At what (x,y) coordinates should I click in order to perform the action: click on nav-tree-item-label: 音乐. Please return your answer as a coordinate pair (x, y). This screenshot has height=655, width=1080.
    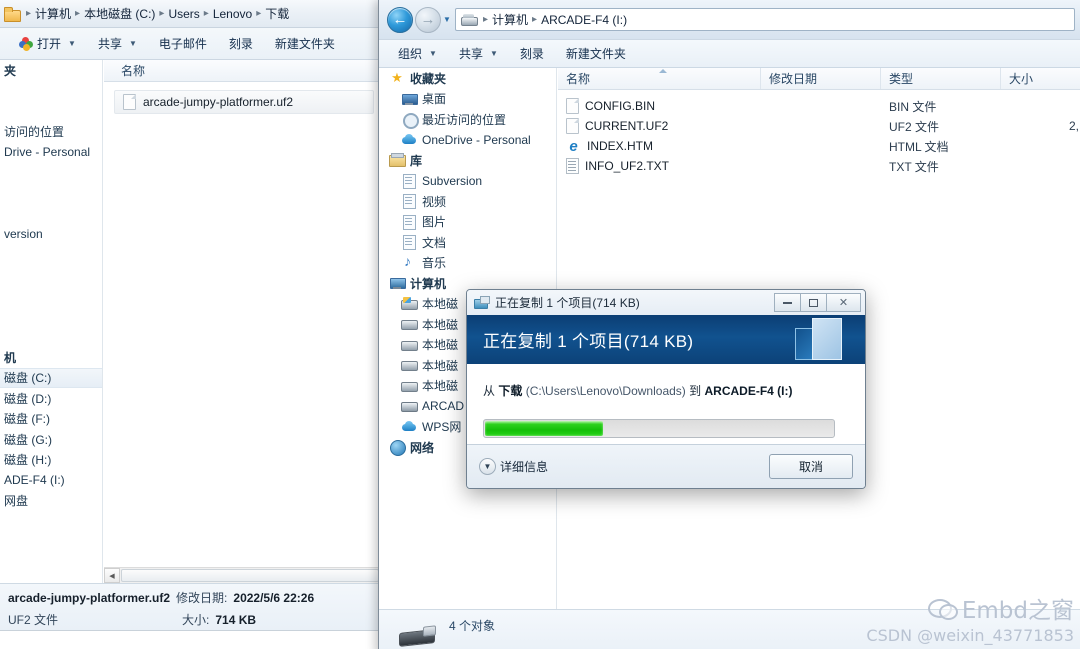
    Looking at the image, I should click on (434, 263).